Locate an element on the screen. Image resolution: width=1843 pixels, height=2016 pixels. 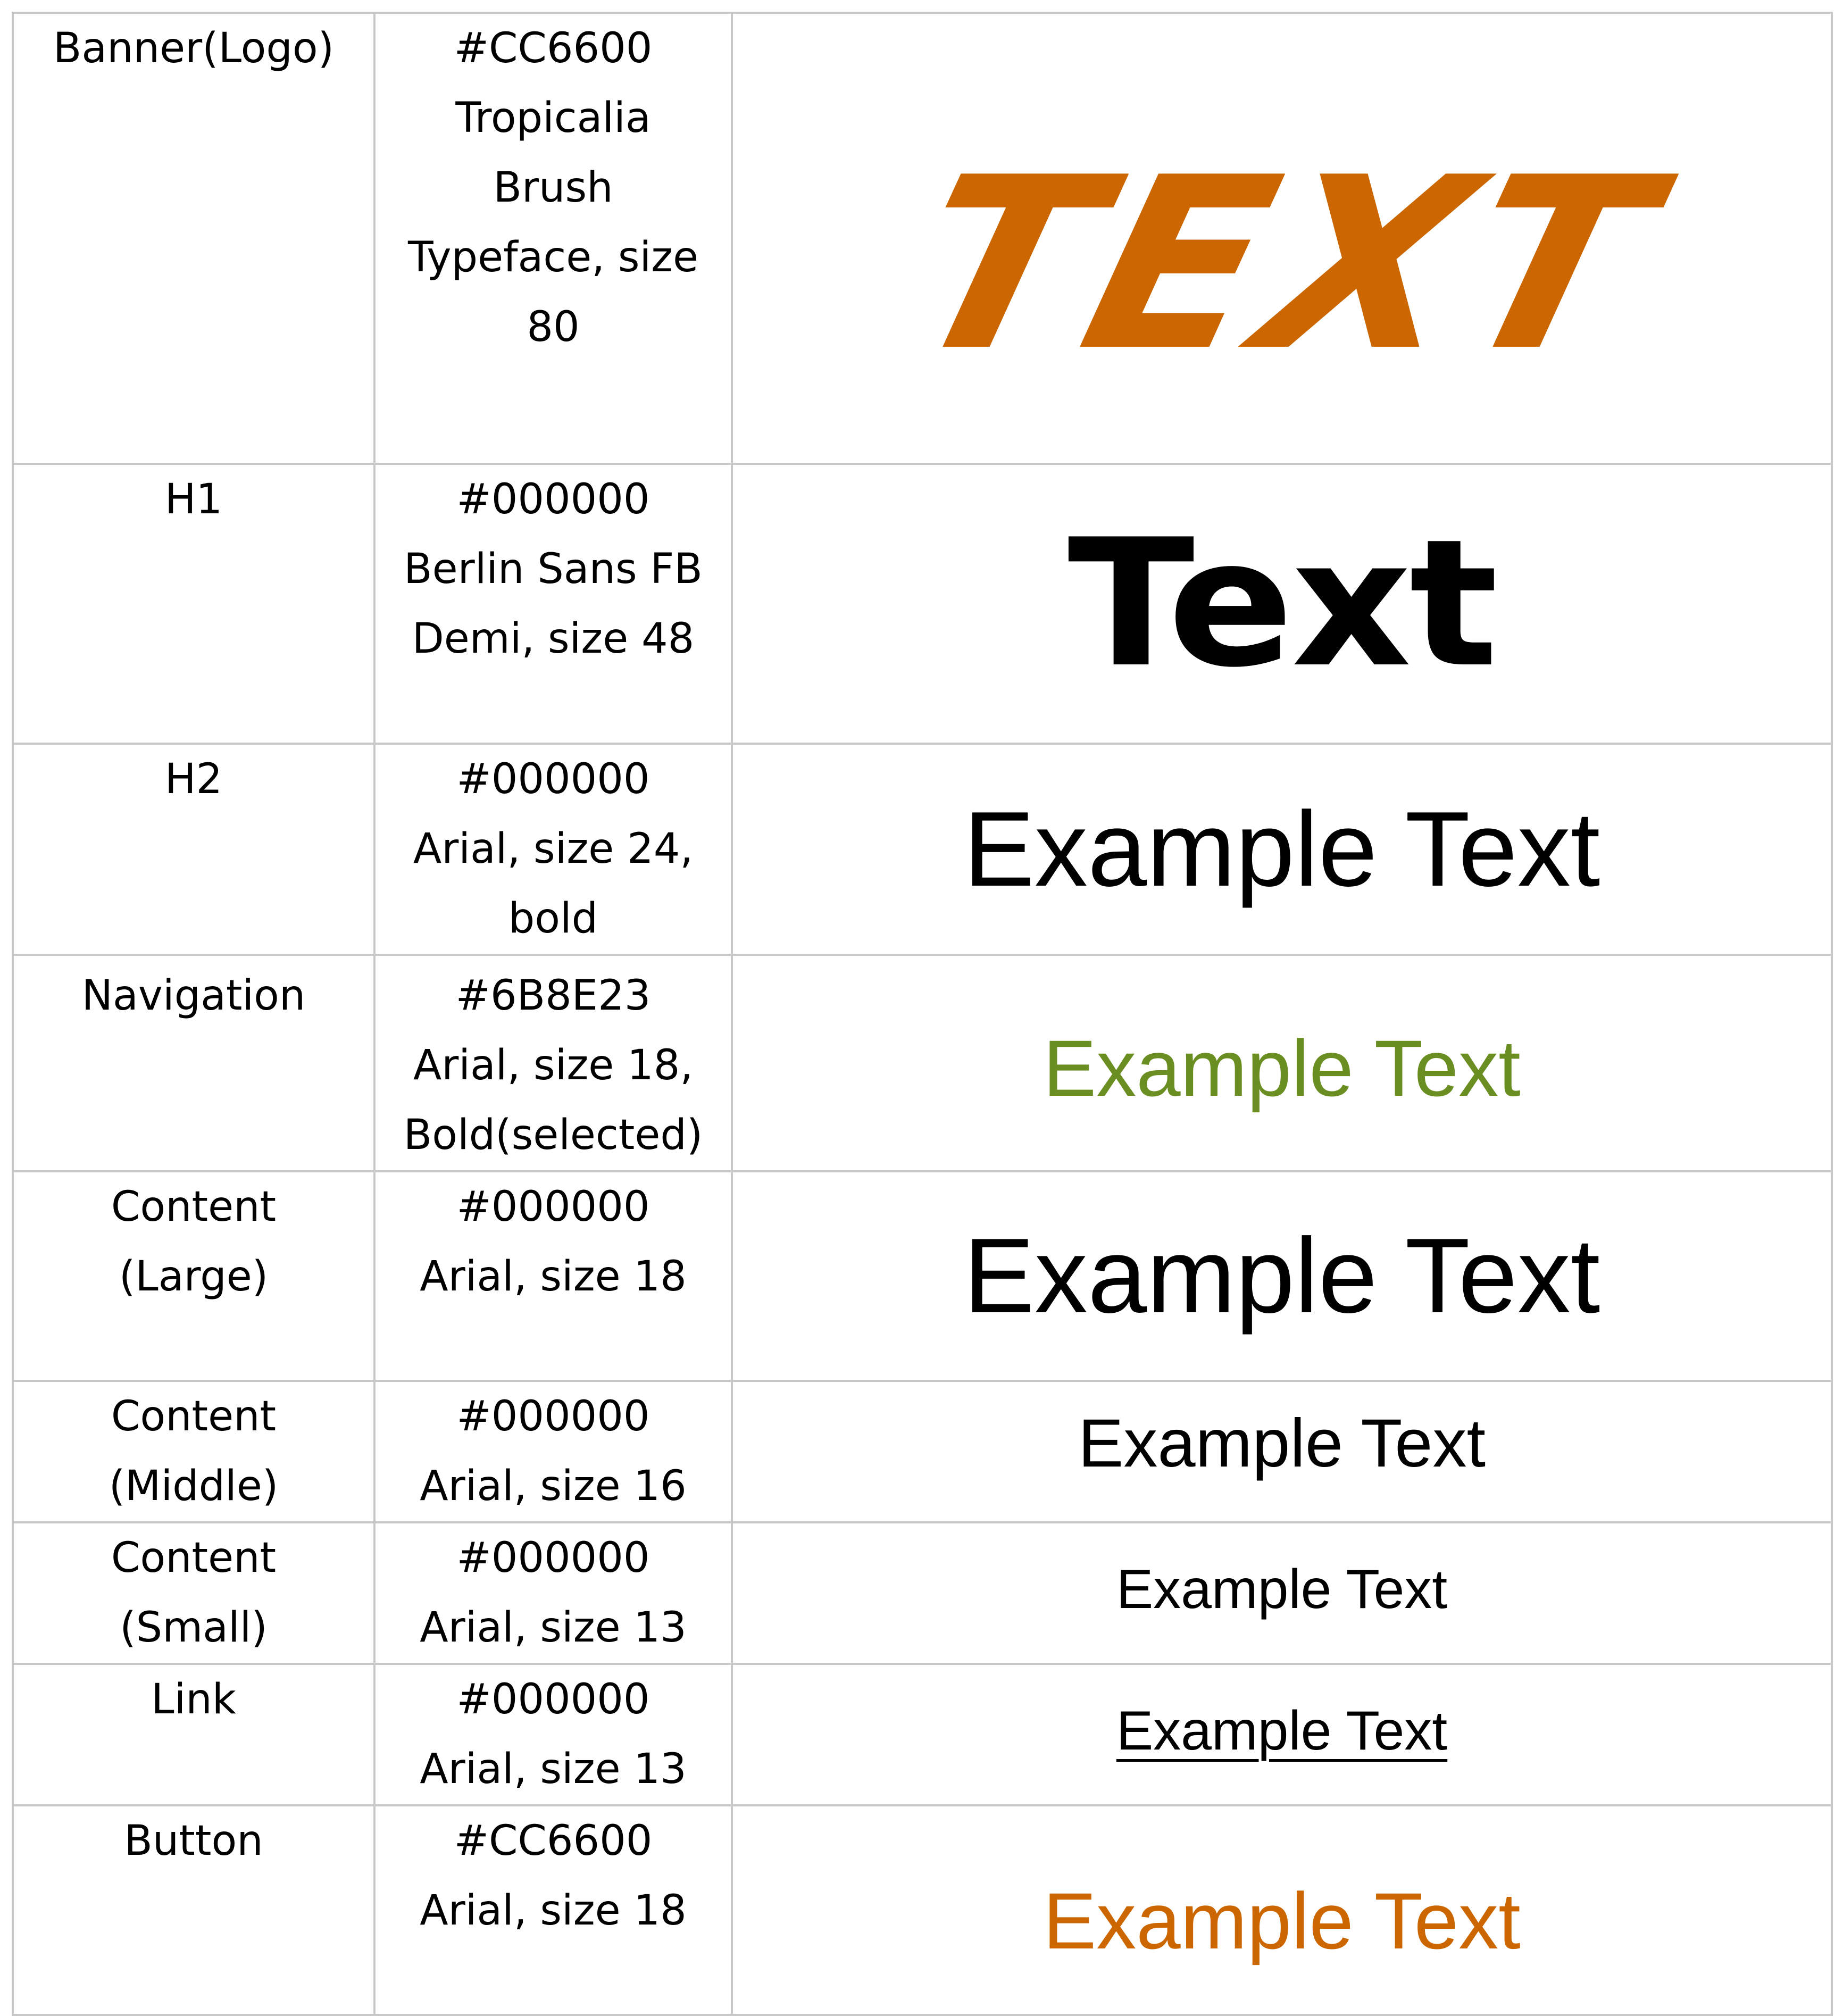
element-name-cell: Link is located at coordinates (194, 1734).